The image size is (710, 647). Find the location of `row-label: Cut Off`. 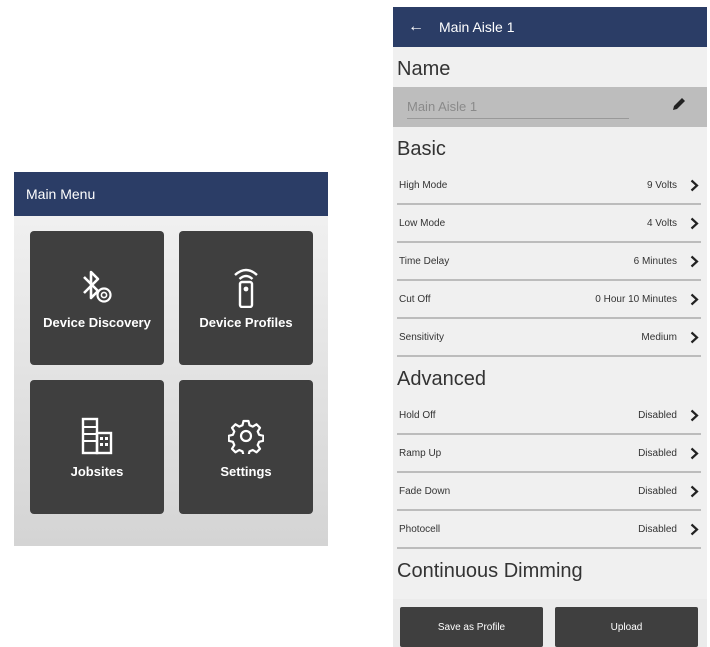

row-label: Cut Off is located at coordinates (415, 299).